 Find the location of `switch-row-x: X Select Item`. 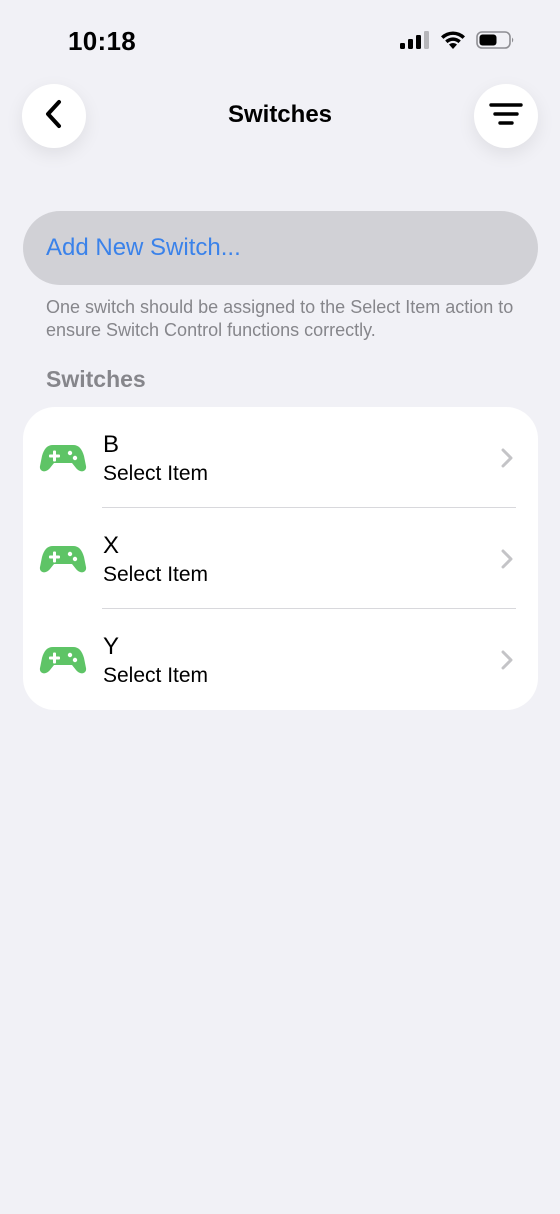

switch-row-x: X Select Item is located at coordinates (280, 558).